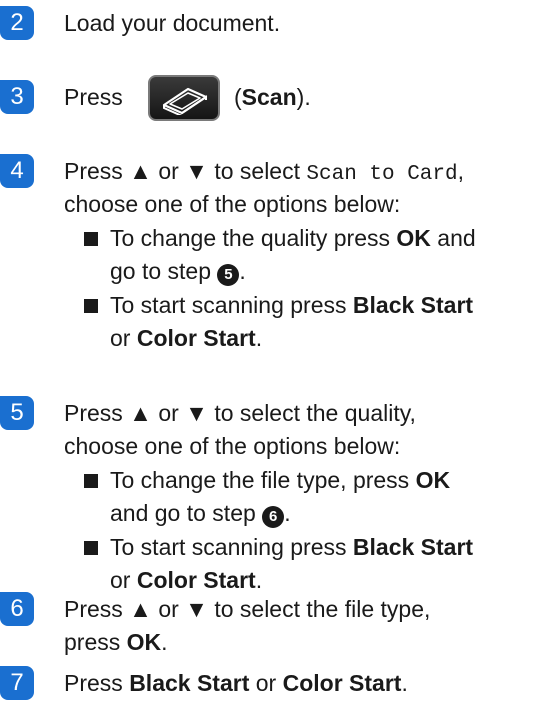 Image resolution: width=542 pixels, height=703 pixels. What do you see at coordinates (232, 204) in the screenshot?
I see `step-4-line-2: choose one of the options below:` at bounding box center [232, 204].